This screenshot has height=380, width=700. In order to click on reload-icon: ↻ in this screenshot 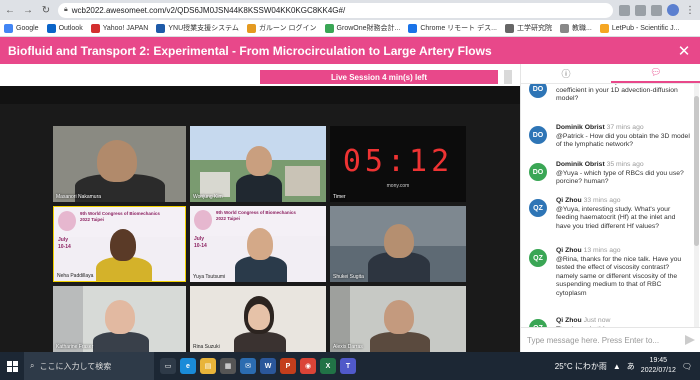, I will do `click(46, 10)`.